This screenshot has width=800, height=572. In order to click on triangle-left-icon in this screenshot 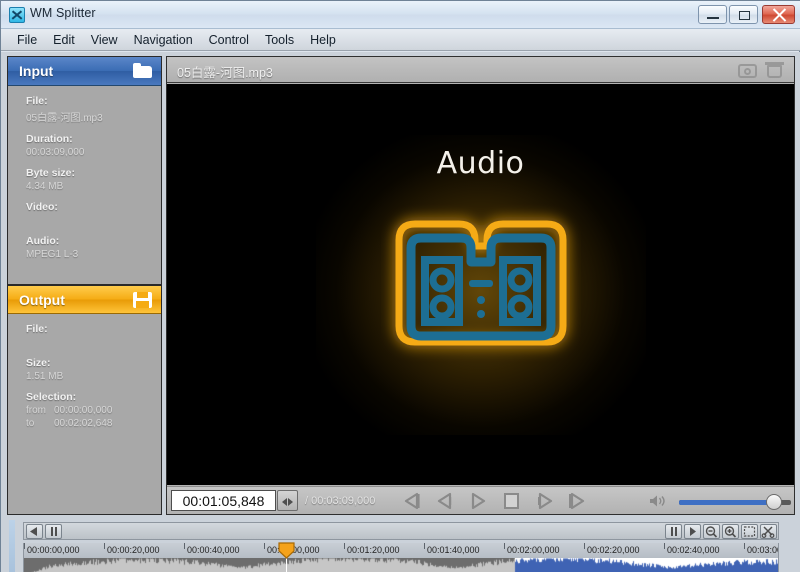, I will do `click(34, 531)`.